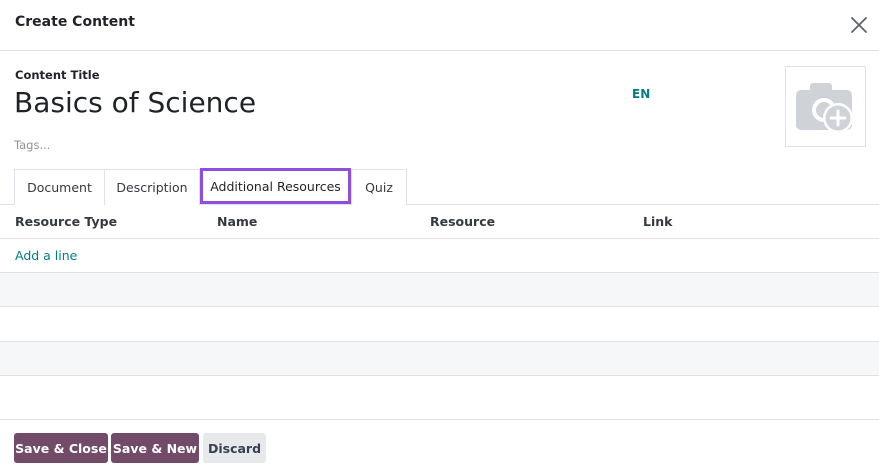  I want to click on modal-title: Create Content, so click(75, 22).